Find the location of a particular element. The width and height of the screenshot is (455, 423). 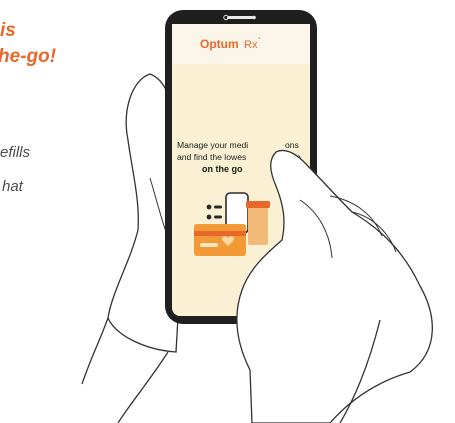

screen-message-line-1: Manage your medi is located at coordinates (212, 145).